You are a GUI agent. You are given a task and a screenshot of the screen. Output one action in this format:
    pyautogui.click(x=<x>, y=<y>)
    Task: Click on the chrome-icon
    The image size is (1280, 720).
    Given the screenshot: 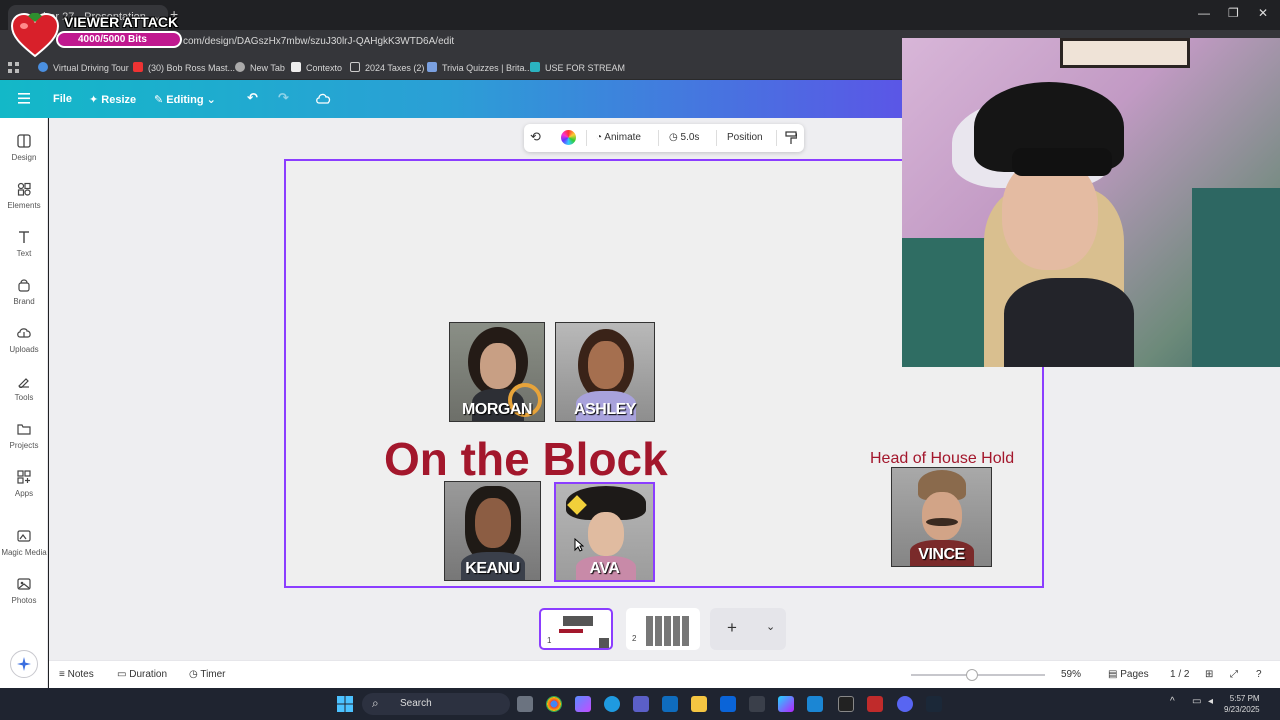 What is the action you would take?
    pyautogui.click(x=554, y=704)
    